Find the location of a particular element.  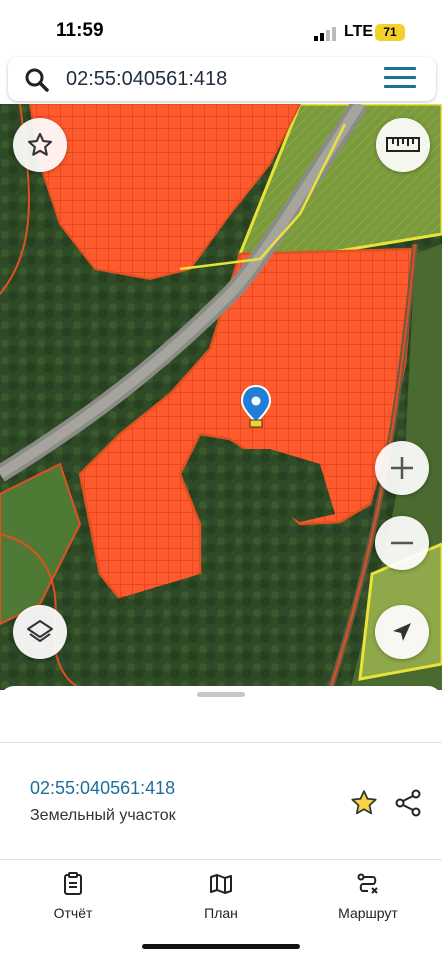

network-type: LTE is located at coordinates (359, 31).